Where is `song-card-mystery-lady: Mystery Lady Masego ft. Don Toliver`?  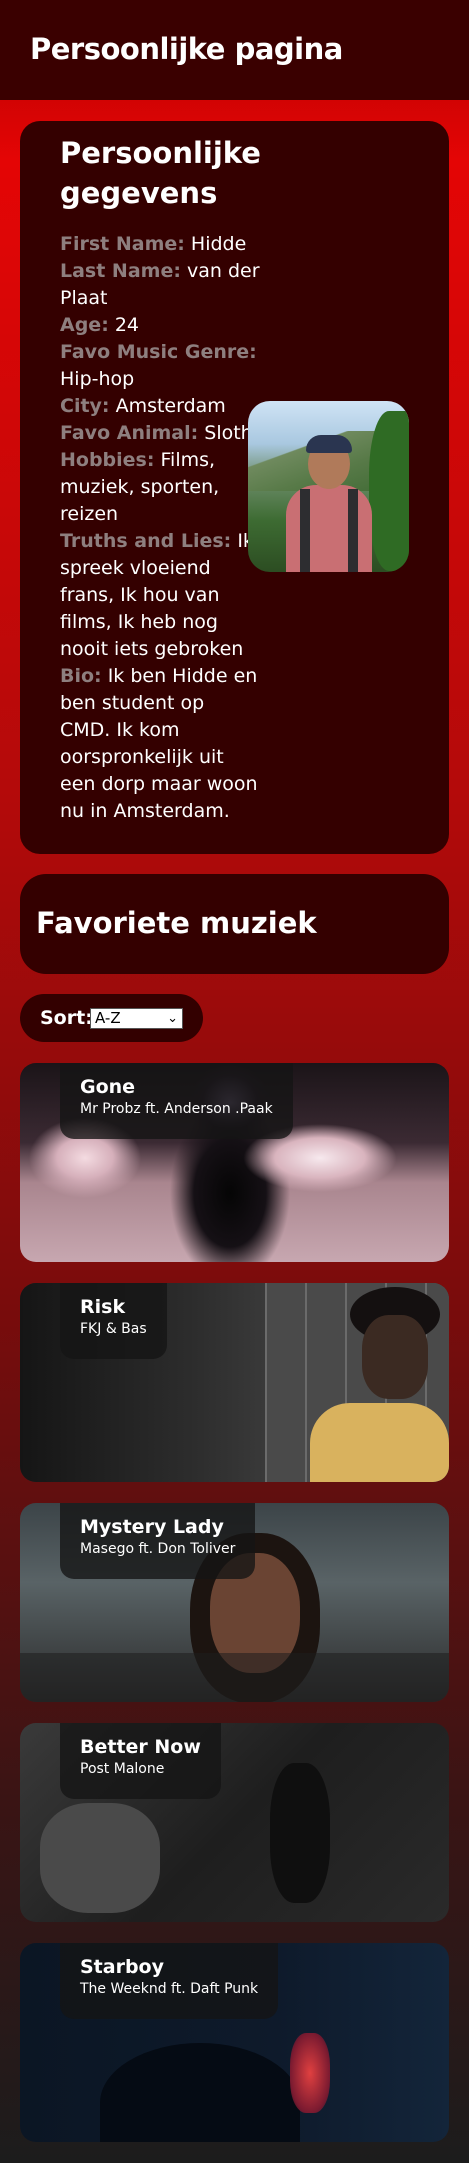 song-card-mystery-lady: Mystery Lady Masego ft. Don Toliver is located at coordinates (234, 1602).